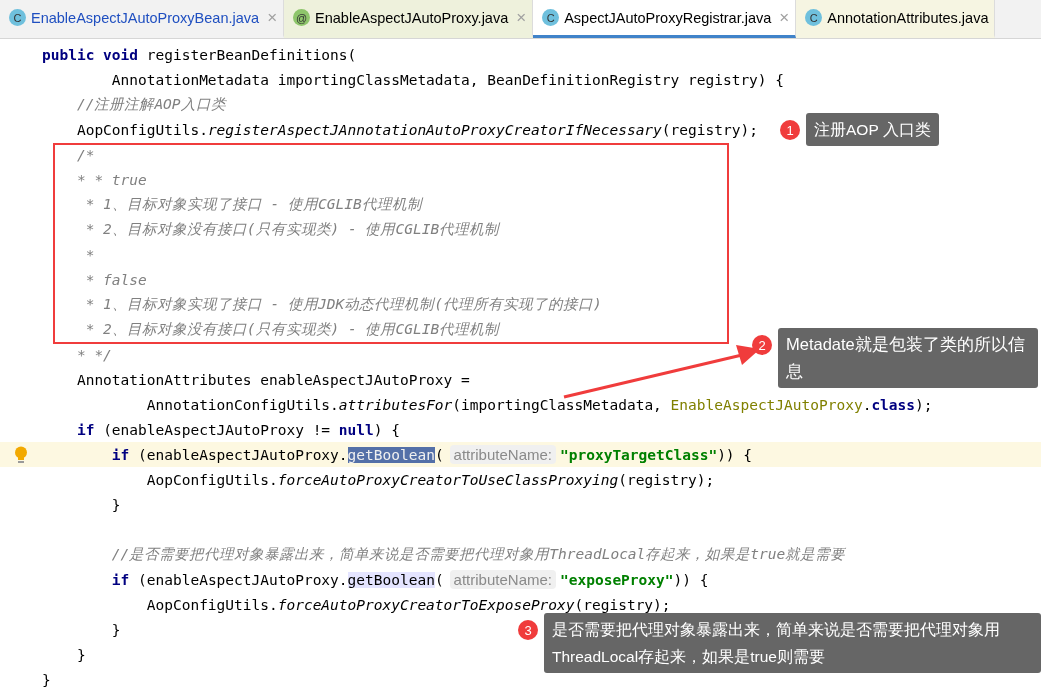 This screenshot has height=698, width=1041. What do you see at coordinates (386, 429) in the screenshot?
I see `code-text: ) {` at bounding box center [386, 429].